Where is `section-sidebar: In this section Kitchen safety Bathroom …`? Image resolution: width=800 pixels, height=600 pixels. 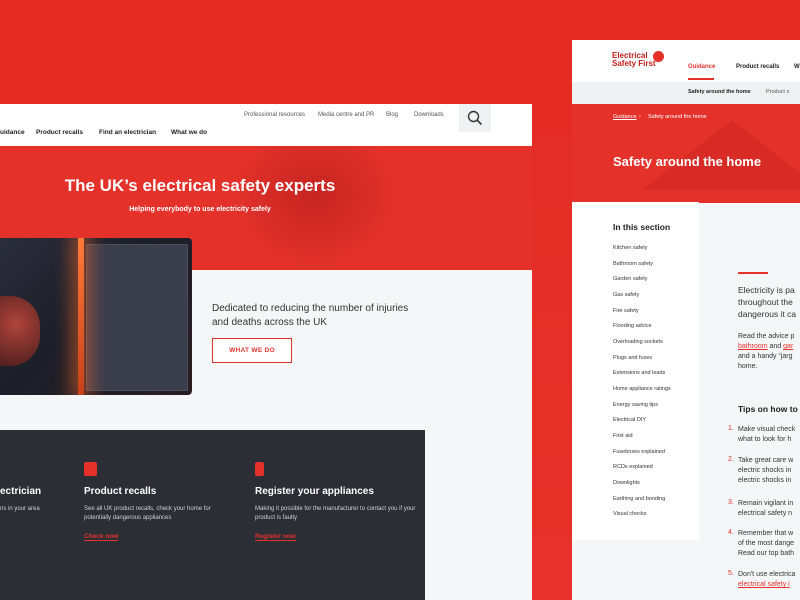
section-sidebar: In this section Kitchen safety Bathroom … is located at coordinates (635, 371).